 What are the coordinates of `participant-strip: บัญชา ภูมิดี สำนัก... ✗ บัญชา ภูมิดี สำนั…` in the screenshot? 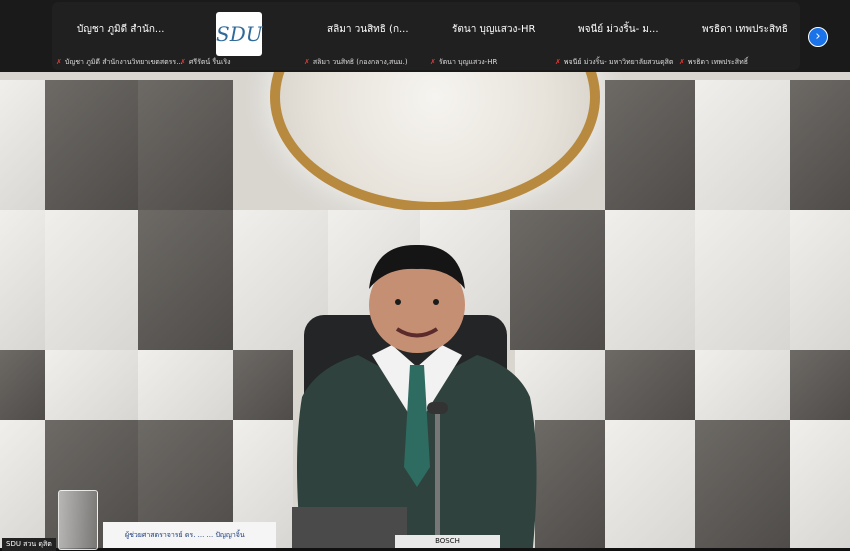 It's located at (425, 36).